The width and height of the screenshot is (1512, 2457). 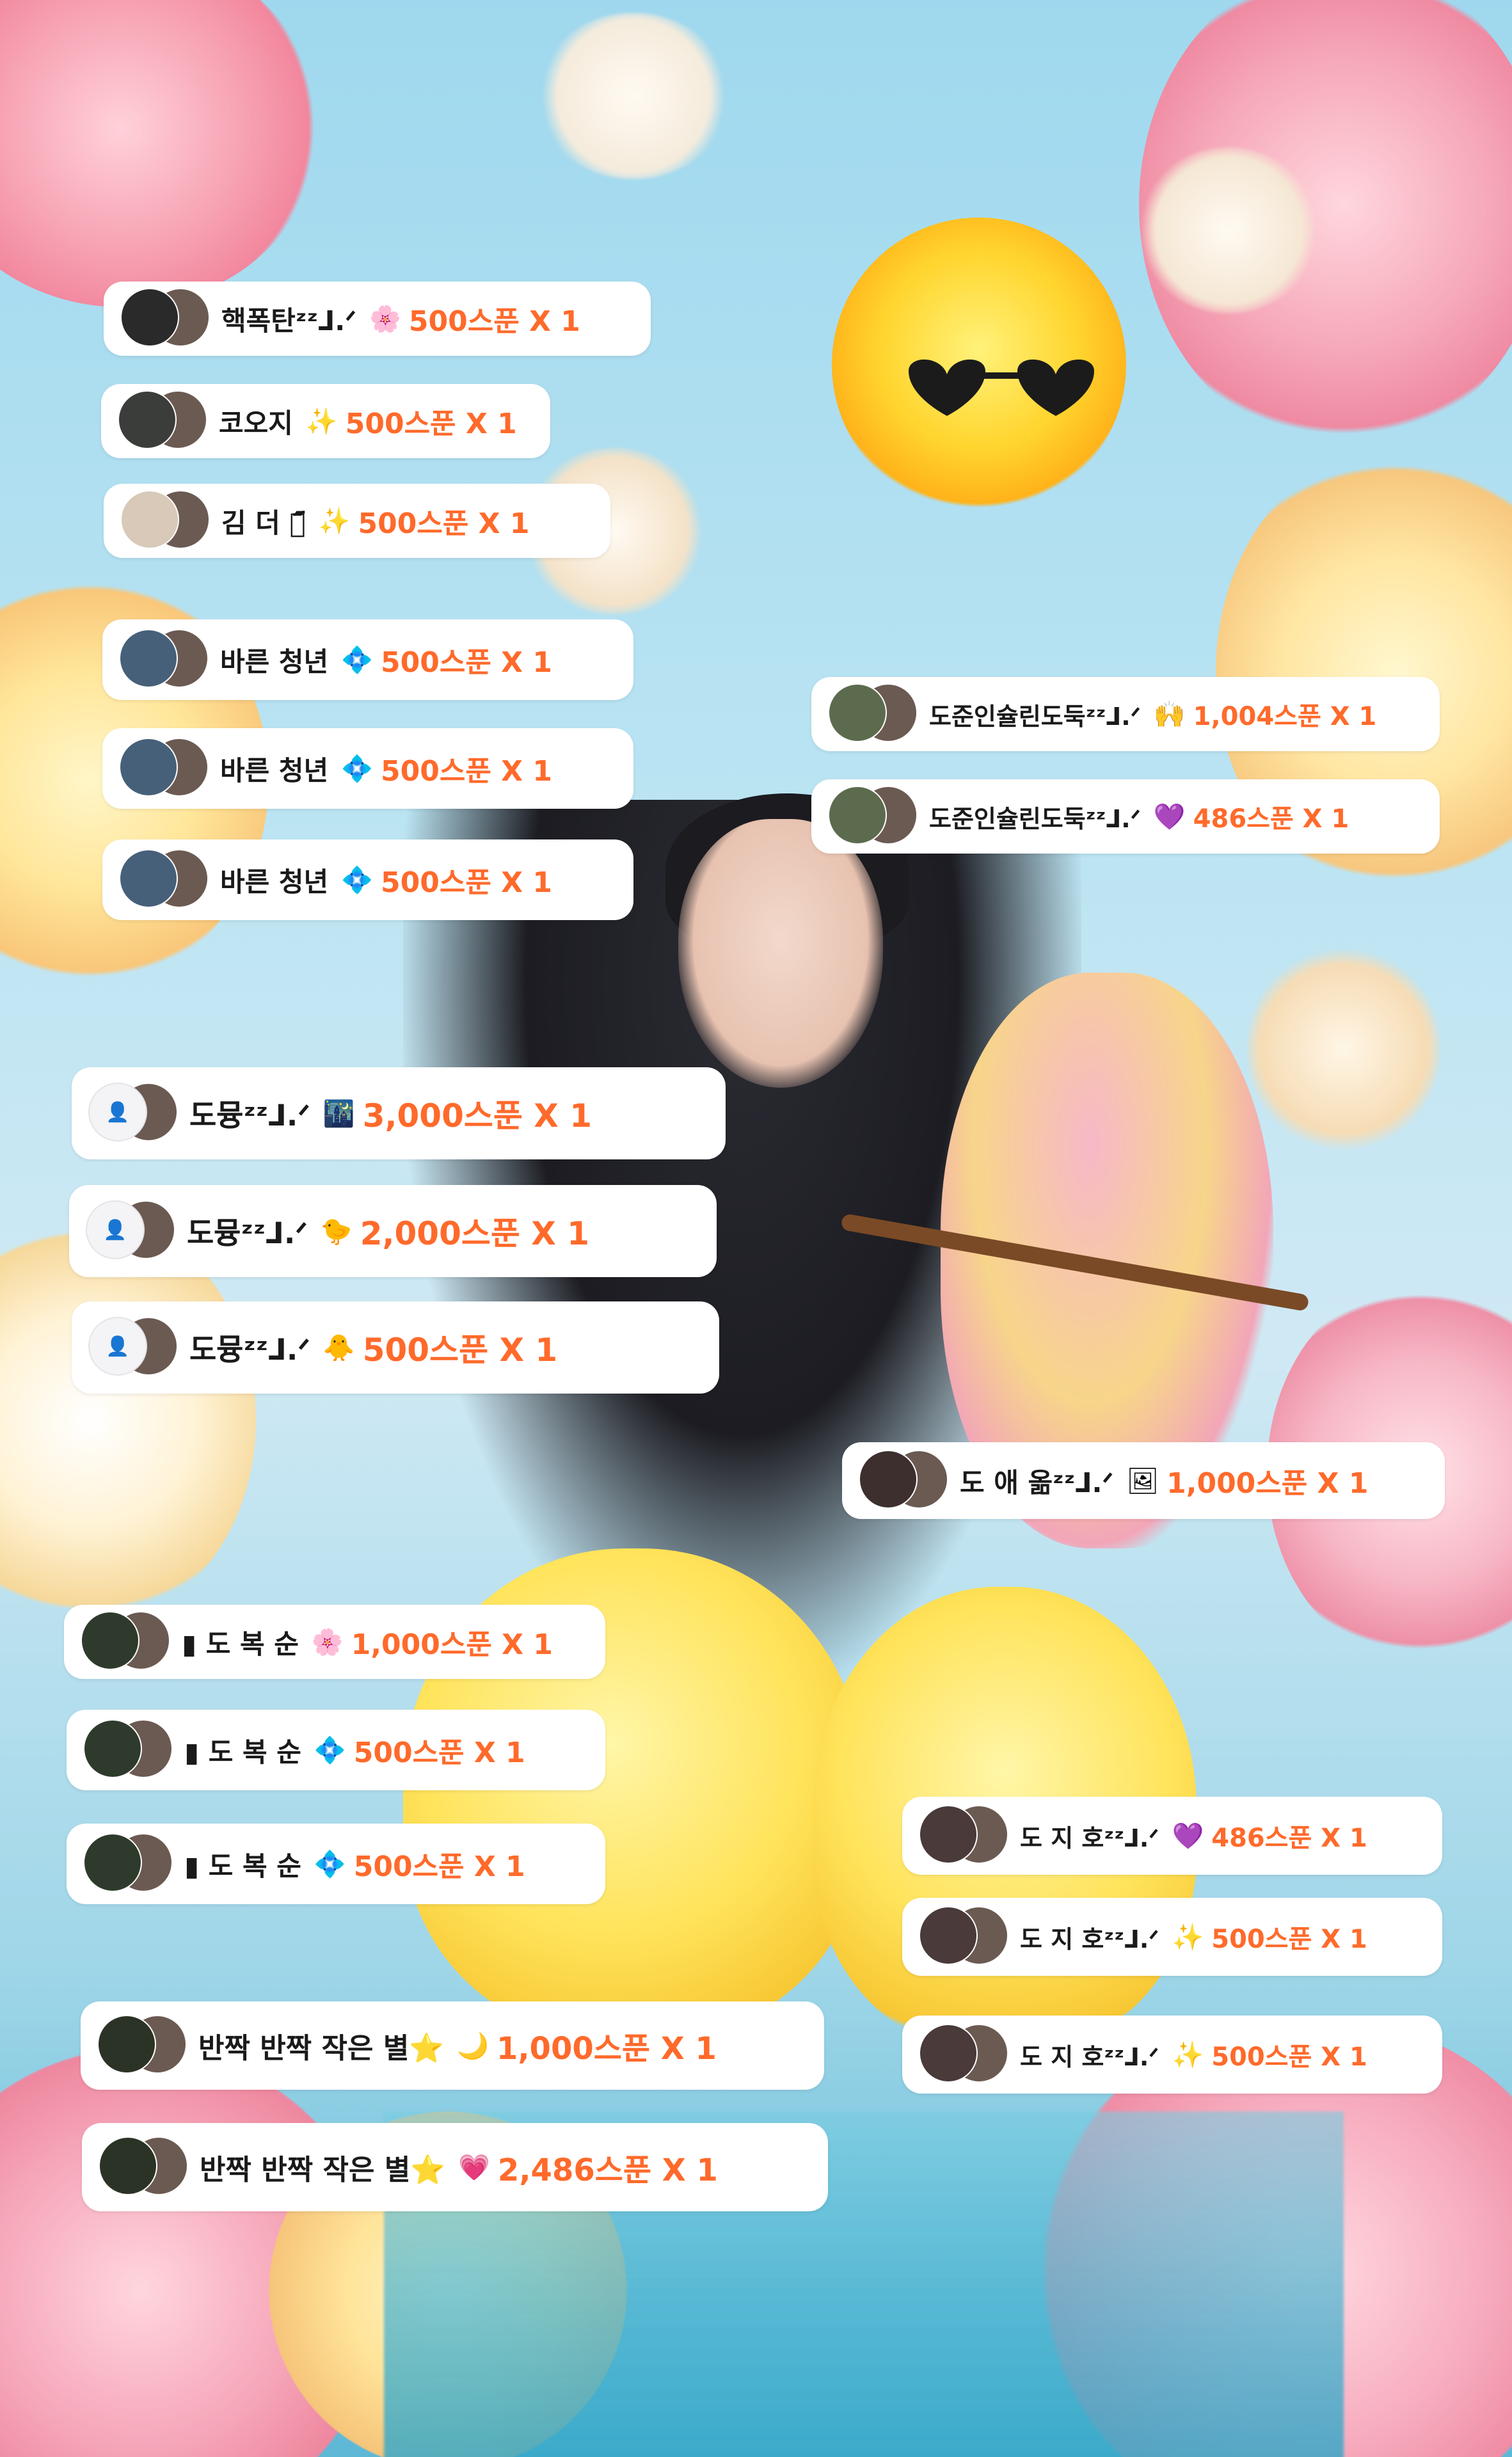 I want to click on gift-message: 핵폭탄ᶻᶻᒧ.ᐟ 🌸 500스푼 X 1, so click(x=377, y=319).